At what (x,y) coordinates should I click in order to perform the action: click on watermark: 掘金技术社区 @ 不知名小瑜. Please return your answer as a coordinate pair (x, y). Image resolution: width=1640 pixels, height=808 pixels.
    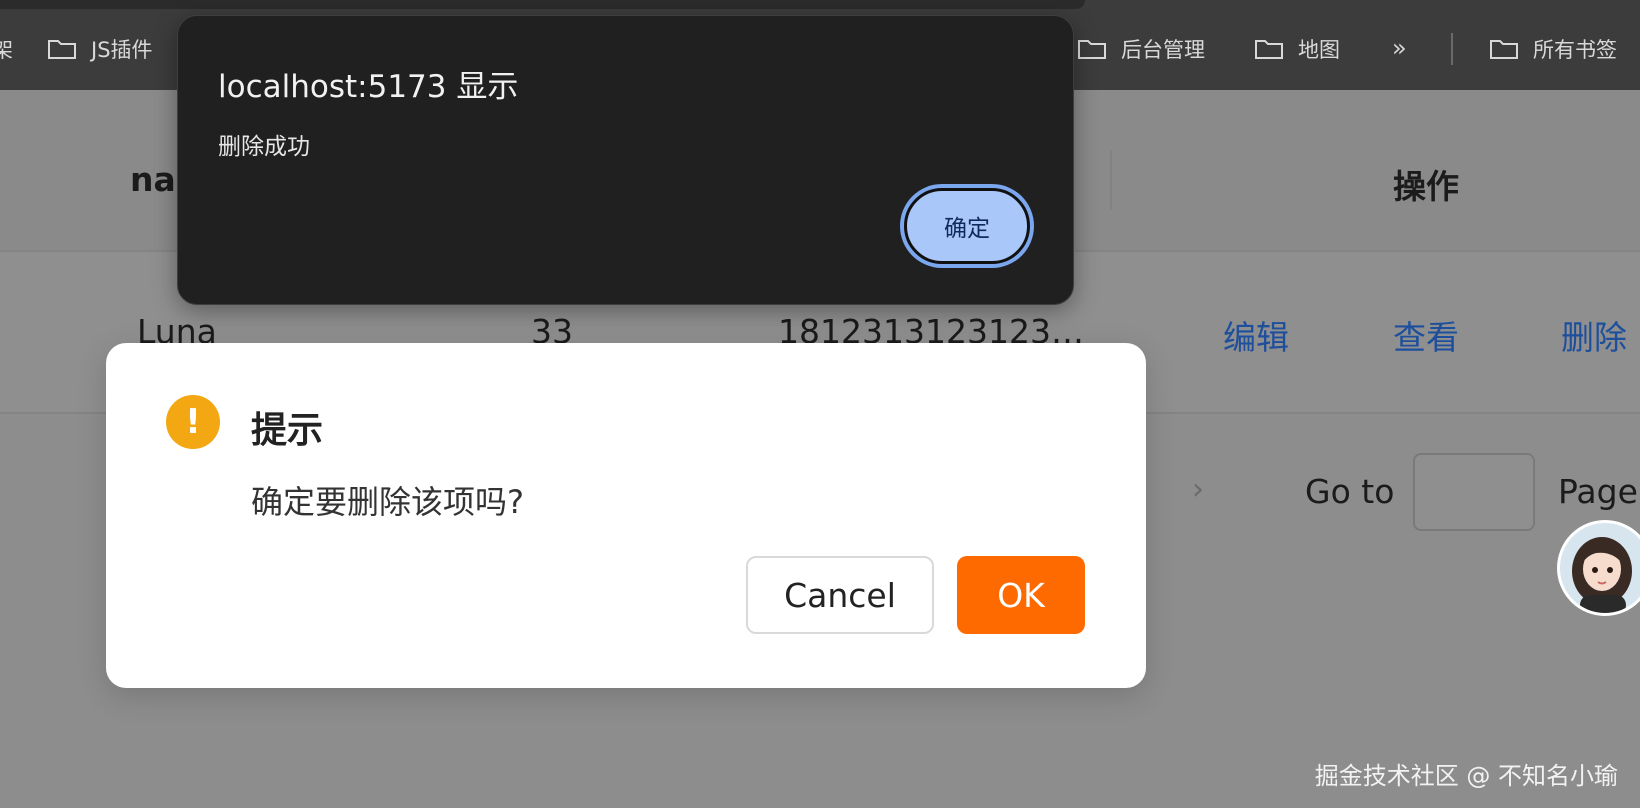
    Looking at the image, I should click on (1466, 776).